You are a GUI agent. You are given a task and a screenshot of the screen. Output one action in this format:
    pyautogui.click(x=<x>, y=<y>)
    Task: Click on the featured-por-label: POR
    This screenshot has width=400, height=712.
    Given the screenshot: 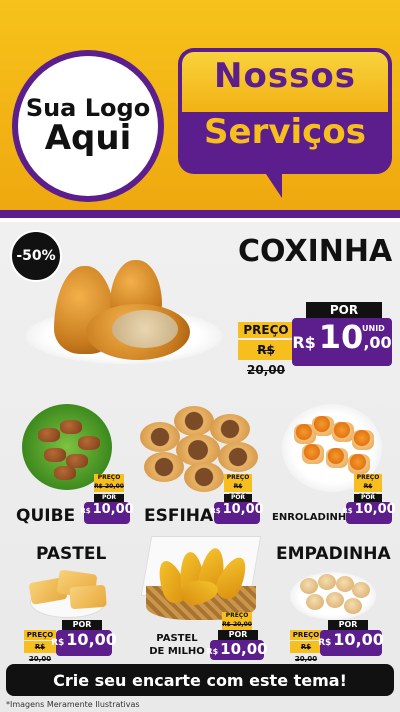 What is the action you would take?
    pyautogui.click(x=344, y=310)
    